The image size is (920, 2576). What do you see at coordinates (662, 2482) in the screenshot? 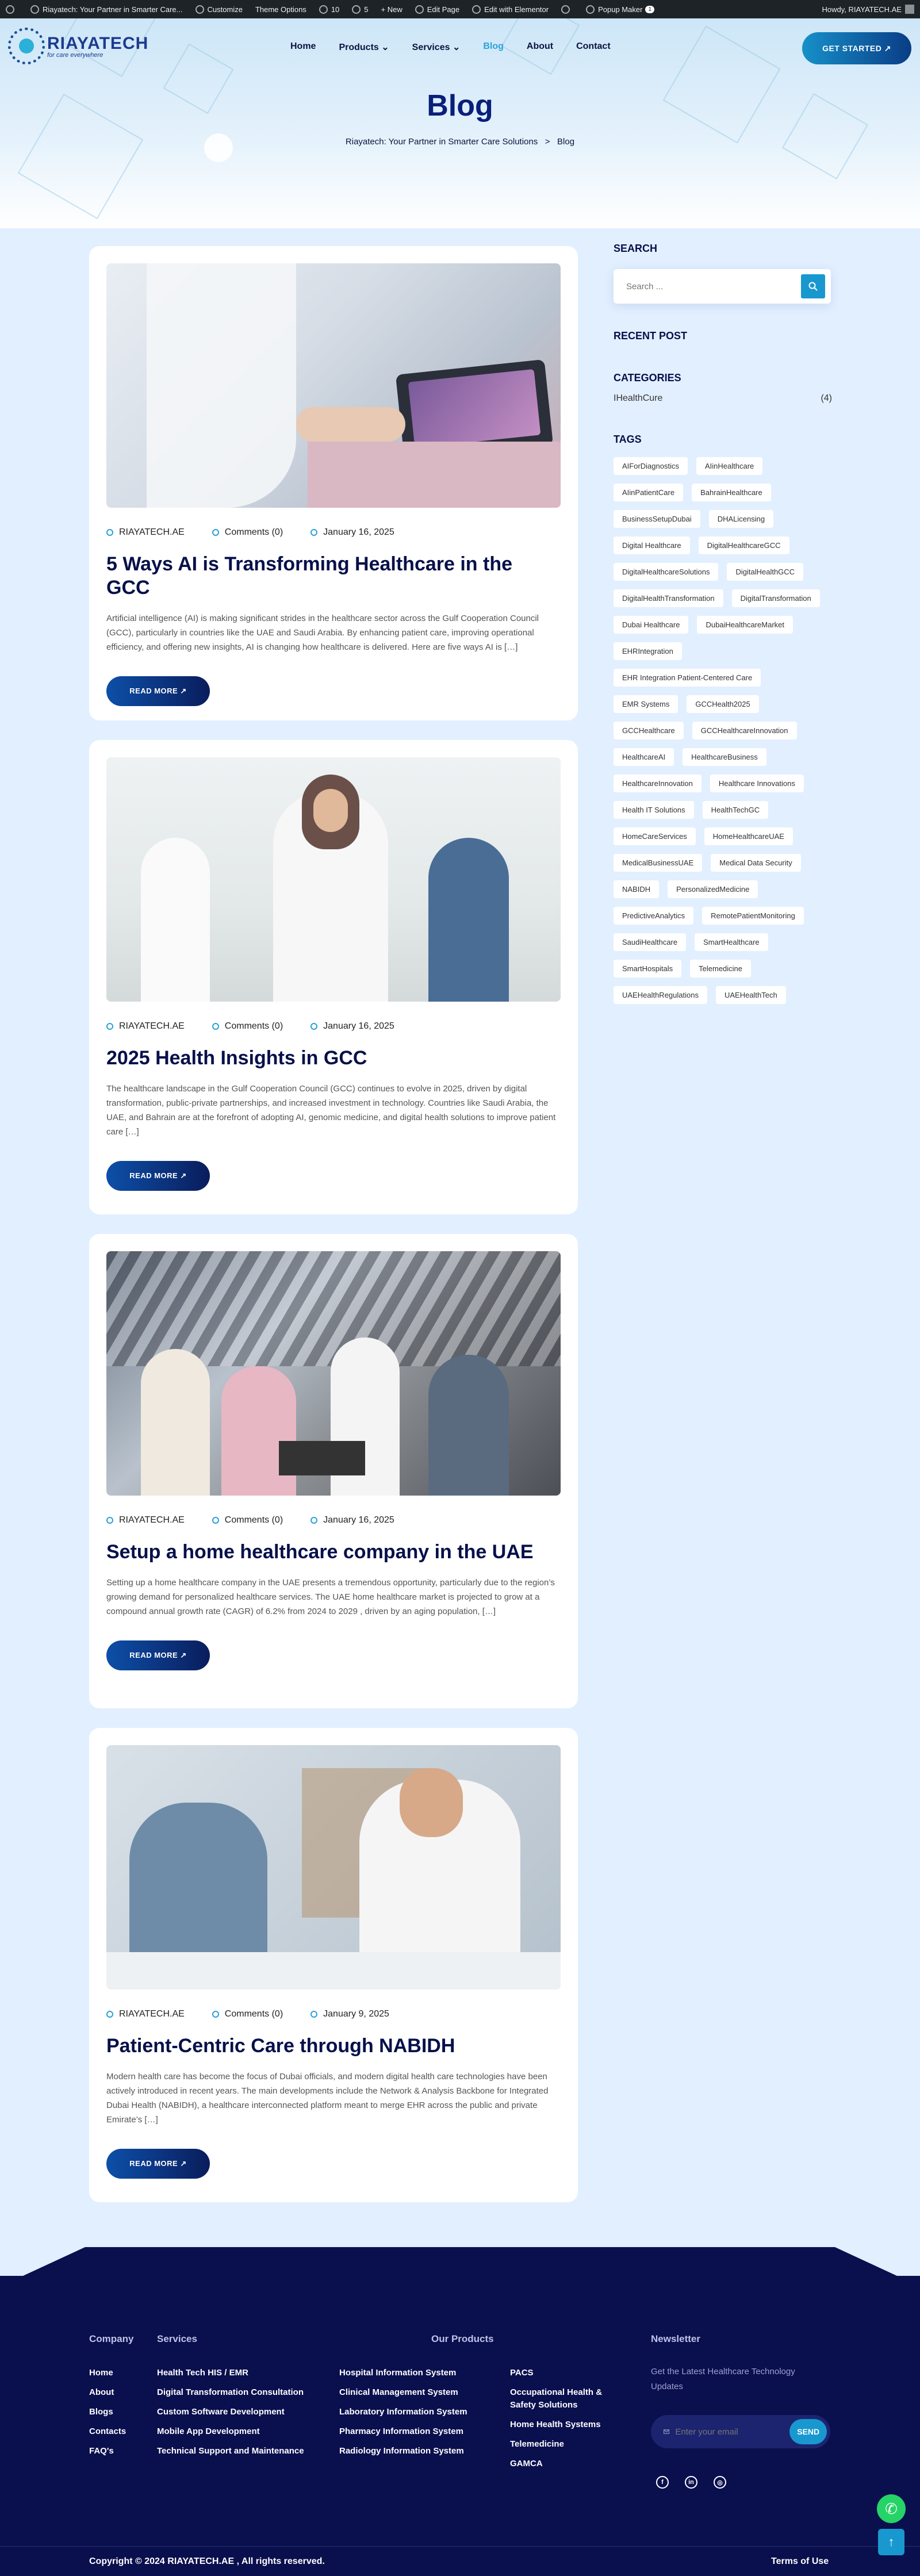
I see `facebook-icon: f` at bounding box center [662, 2482].